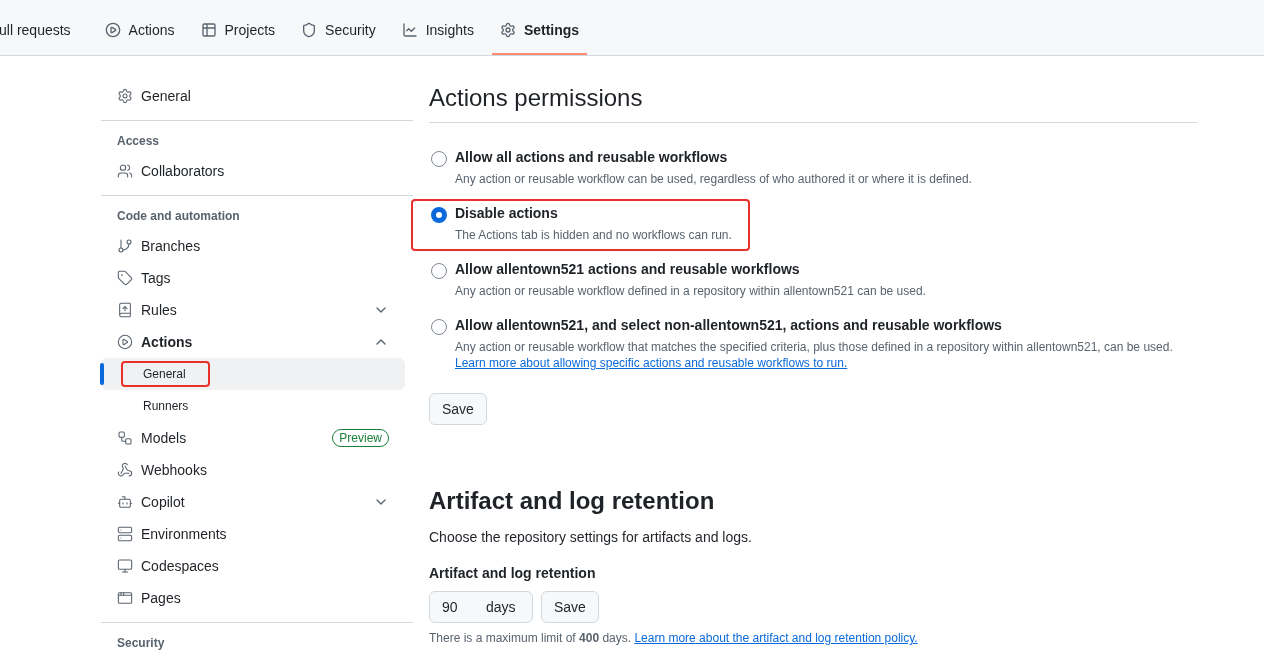  I want to click on option-description: Any action or reusable workflow that matches the specified criteria, plus those defined in a repository within allentown521, can be used. Learn more about allowing specific actions and reusable workflows to run., so click(814, 355).